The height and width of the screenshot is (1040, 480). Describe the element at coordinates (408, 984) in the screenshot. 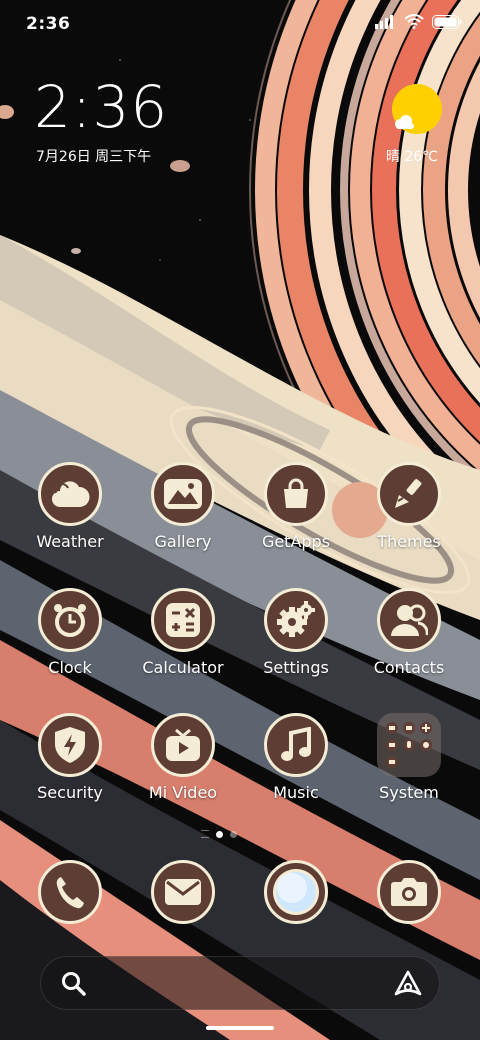

I see `assistant-icon` at that location.